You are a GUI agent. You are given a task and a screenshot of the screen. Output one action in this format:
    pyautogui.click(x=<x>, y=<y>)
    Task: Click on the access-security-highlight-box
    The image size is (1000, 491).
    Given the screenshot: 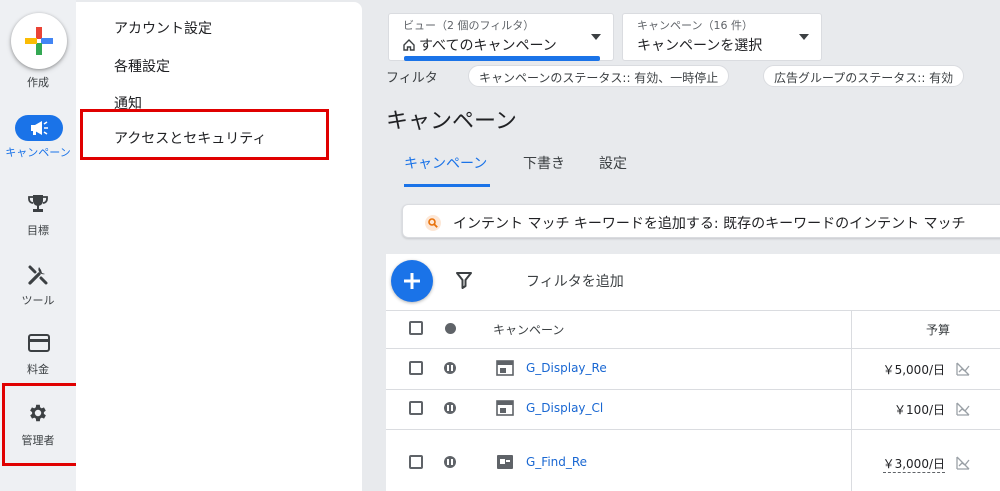 What is the action you would take?
    pyautogui.click(x=204, y=134)
    